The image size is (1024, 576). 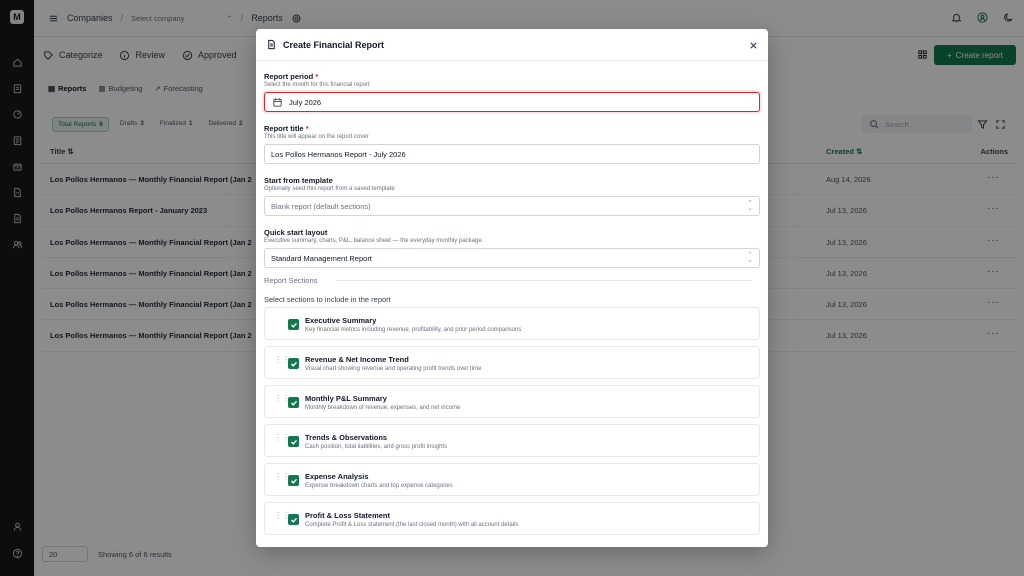 I want to click on checkbox-trends, so click(x=293, y=441).